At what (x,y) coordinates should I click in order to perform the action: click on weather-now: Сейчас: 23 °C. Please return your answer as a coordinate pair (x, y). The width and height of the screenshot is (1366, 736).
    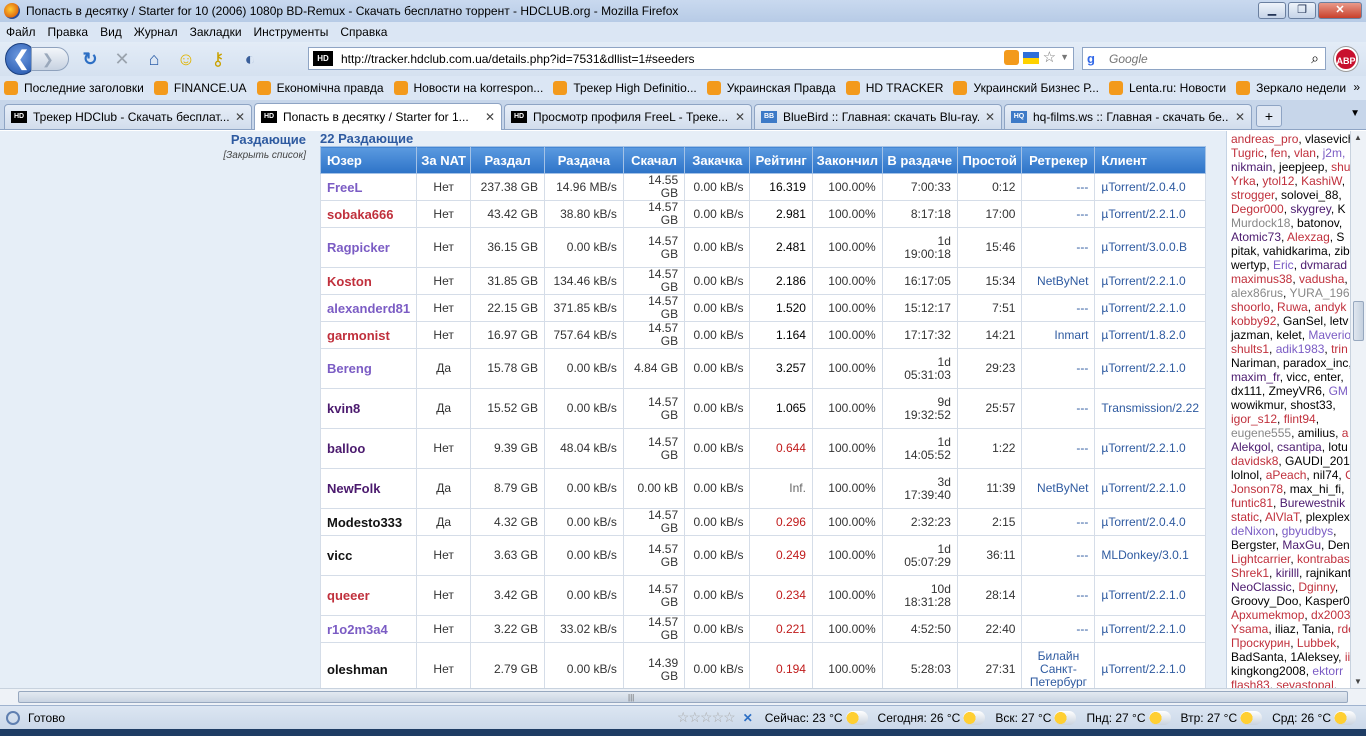
    Looking at the image, I should click on (816, 717).